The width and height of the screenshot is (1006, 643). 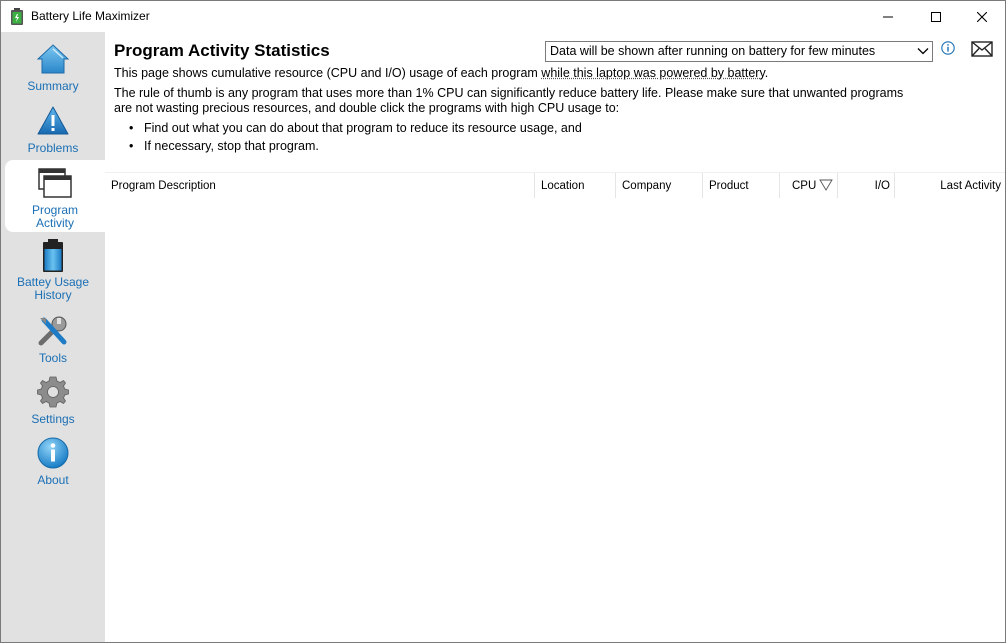 I want to click on page-title: Program Activity Statistics, so click(x=222, y=50).